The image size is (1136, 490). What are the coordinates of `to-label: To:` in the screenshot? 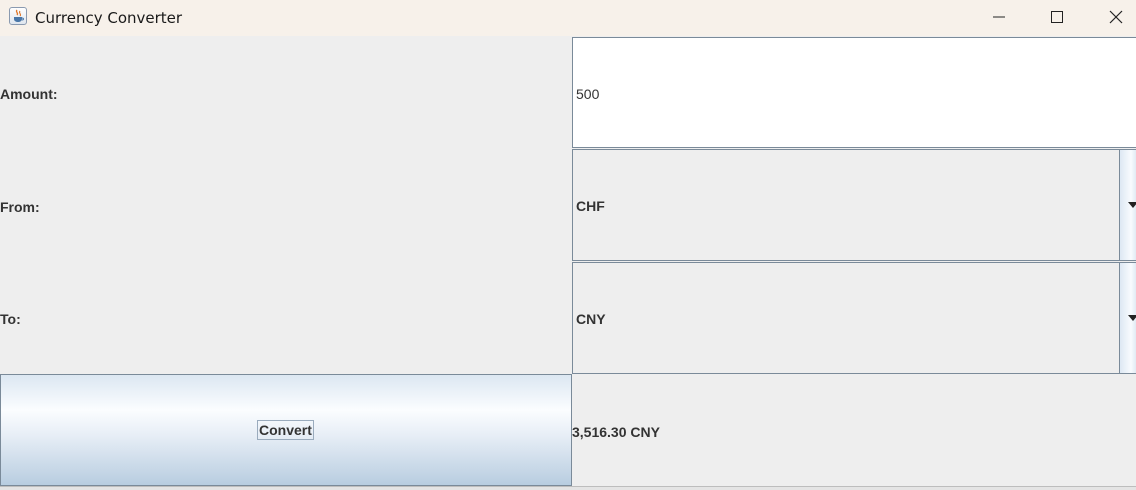 It's located at (10, 319).